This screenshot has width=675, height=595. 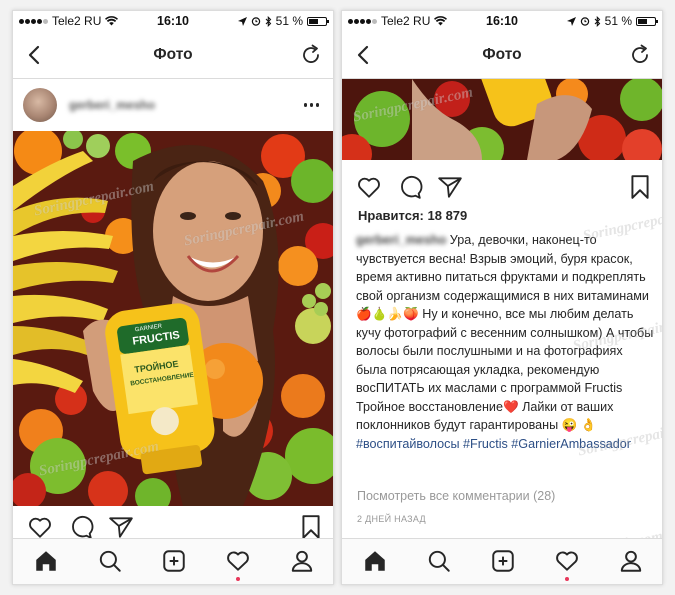 I want to click on post-username: gerberi_mesho, so click(x=112, y=105).